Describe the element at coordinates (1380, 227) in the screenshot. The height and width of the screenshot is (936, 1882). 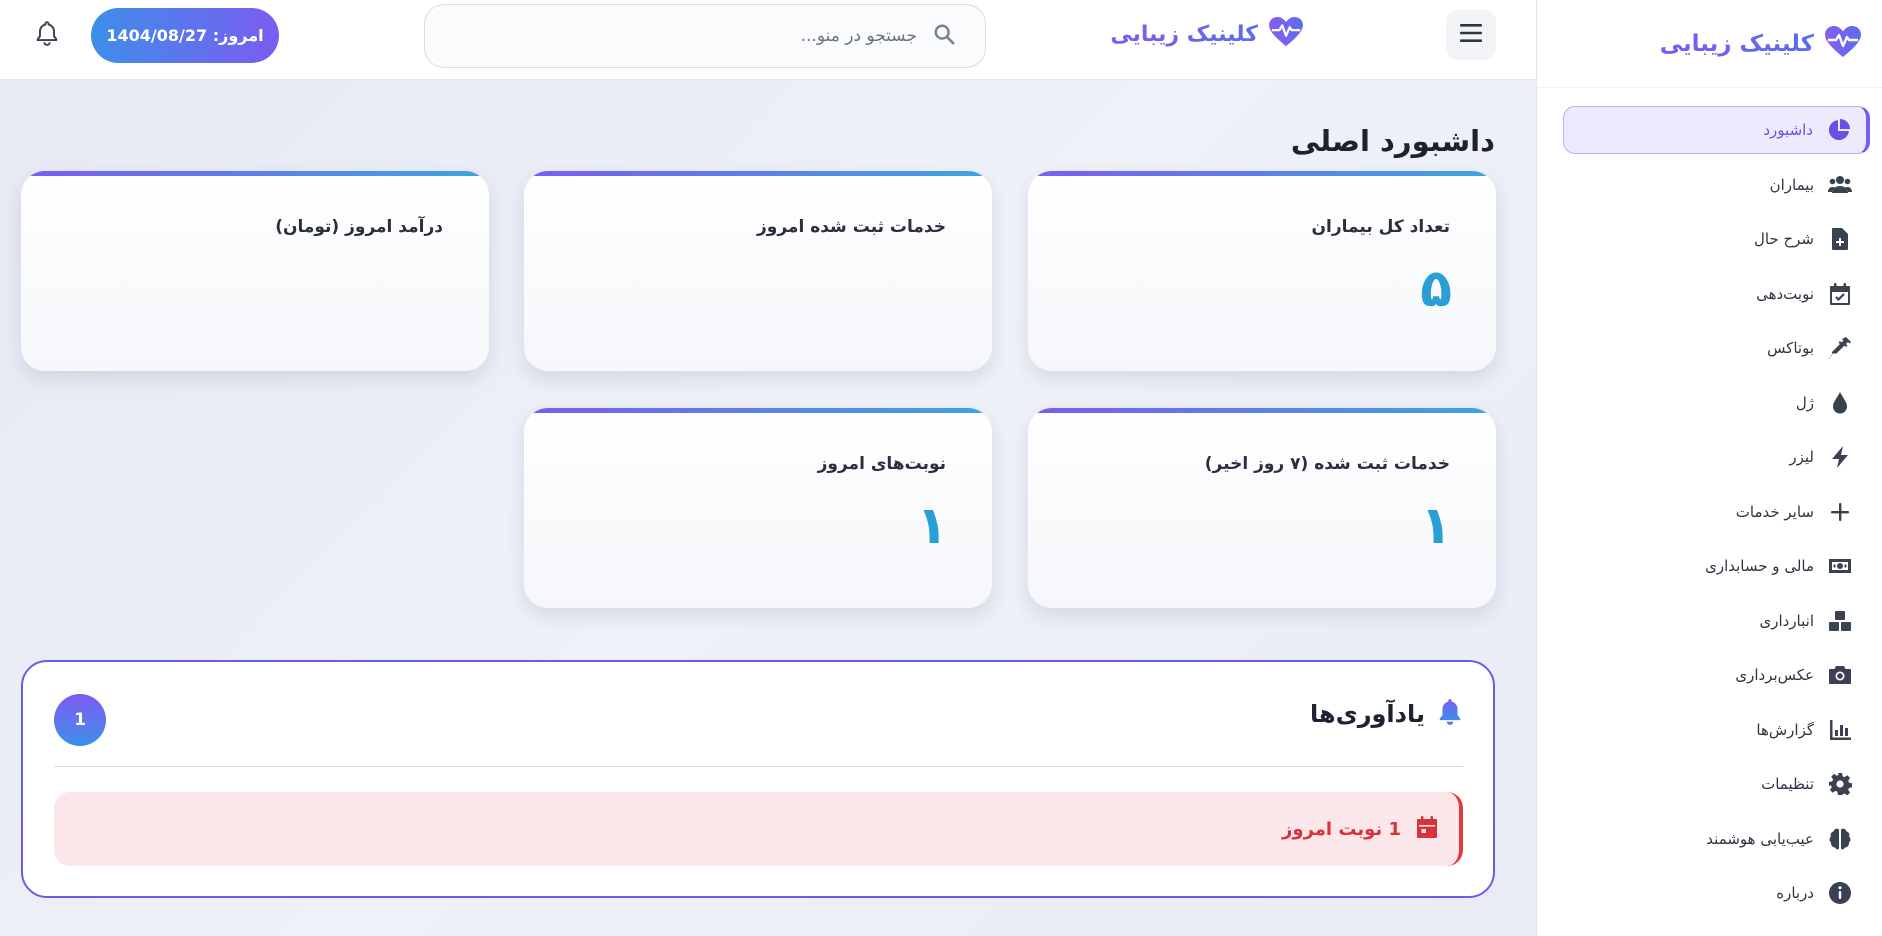
I see `stat-label: تعداد کل بیماران` at that location.